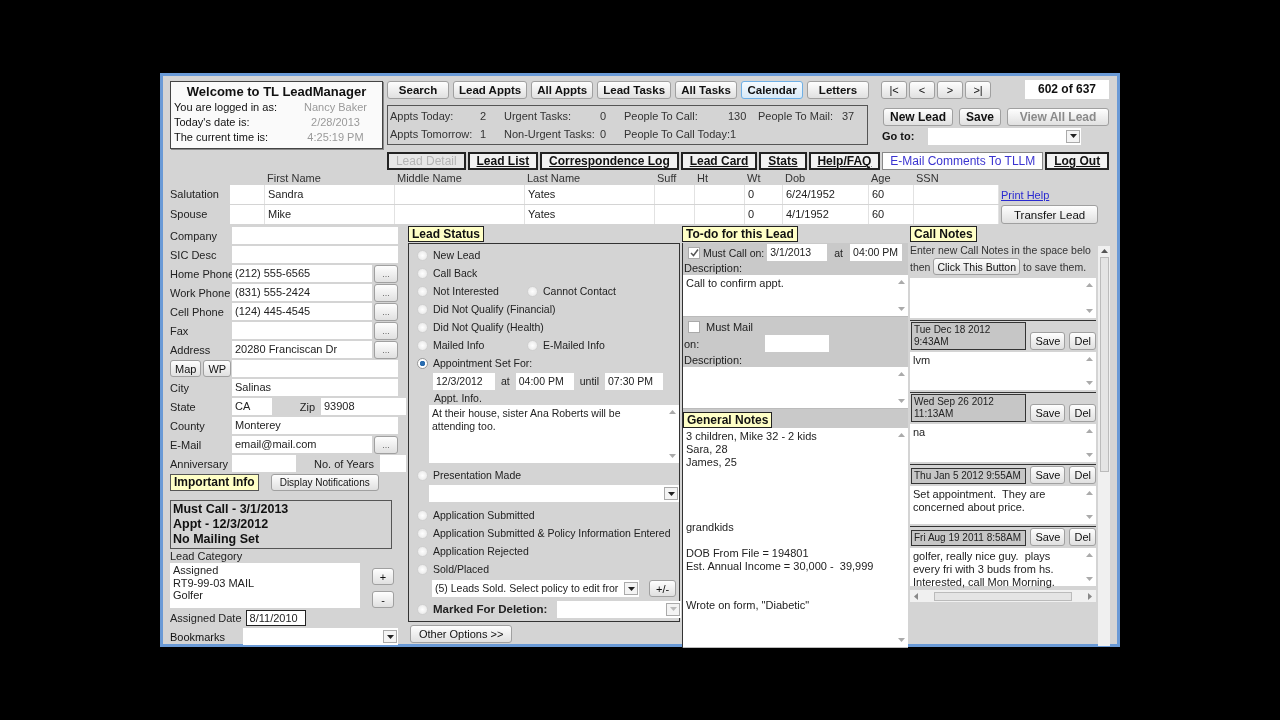  I want to click on list-item: RT9-99-03 MAIL, so click(265, 582).